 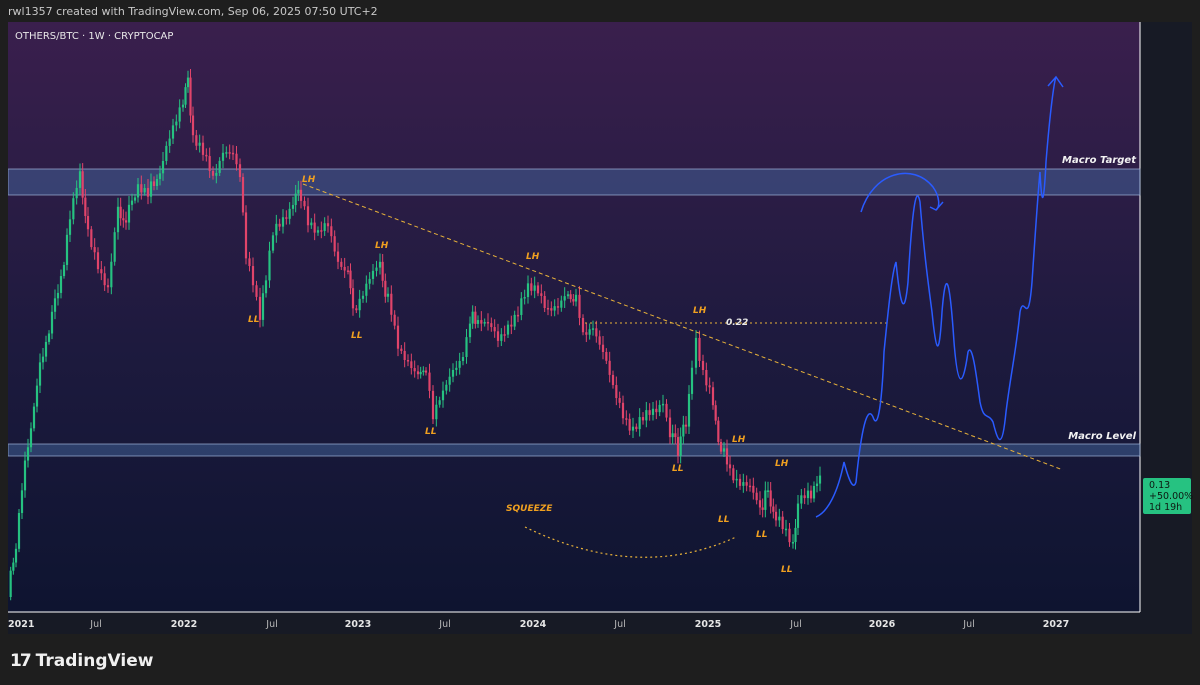 I want to click on annotation-lh: LH, so click(x=782, y=464).